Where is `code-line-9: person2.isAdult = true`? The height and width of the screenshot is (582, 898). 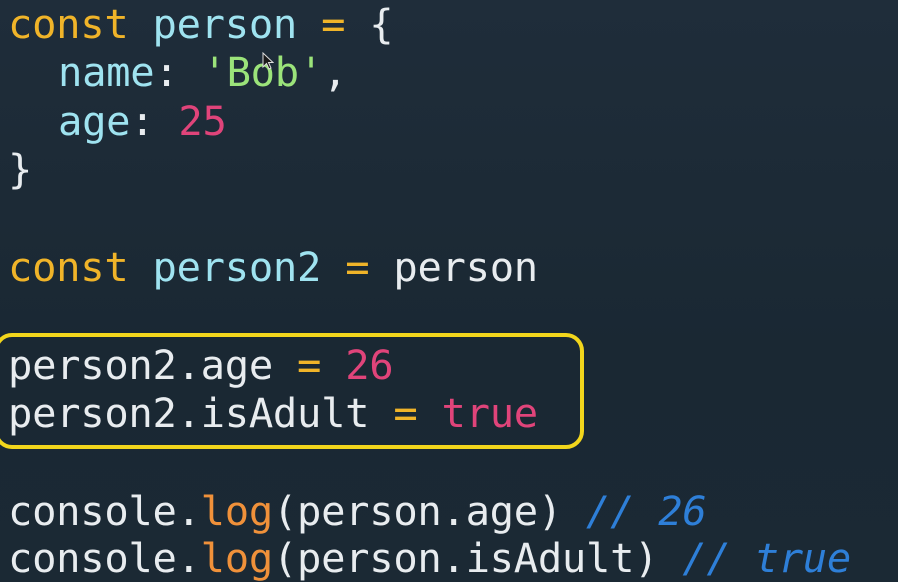
code-line-9: person2.isAdult = true is located at coordinates (273, 413).